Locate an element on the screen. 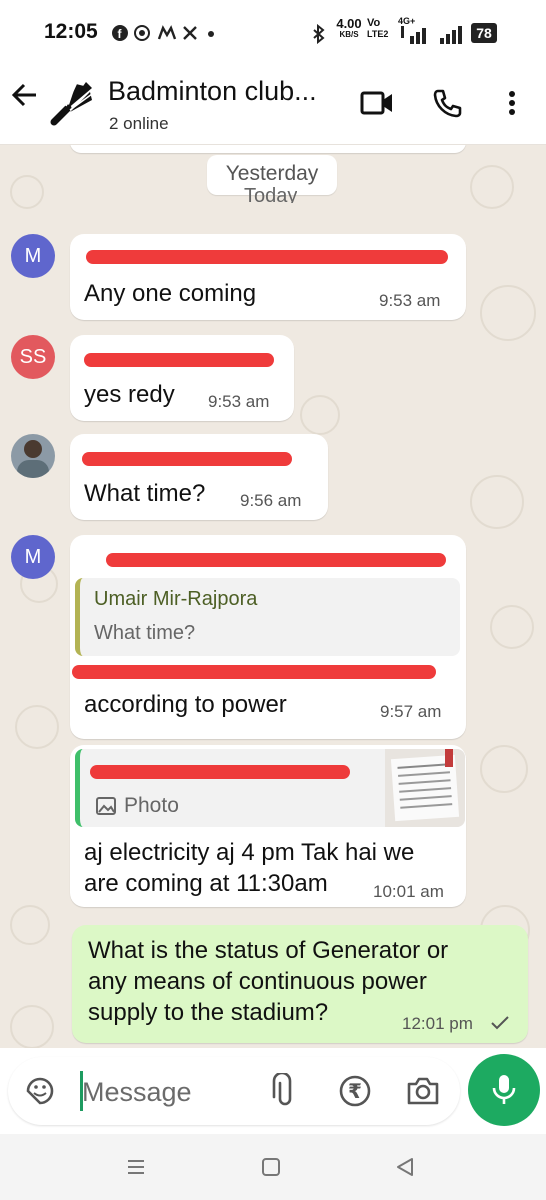 This screenshot has width=546, height=1200. phone-icon is located at coordinates (447, 103).